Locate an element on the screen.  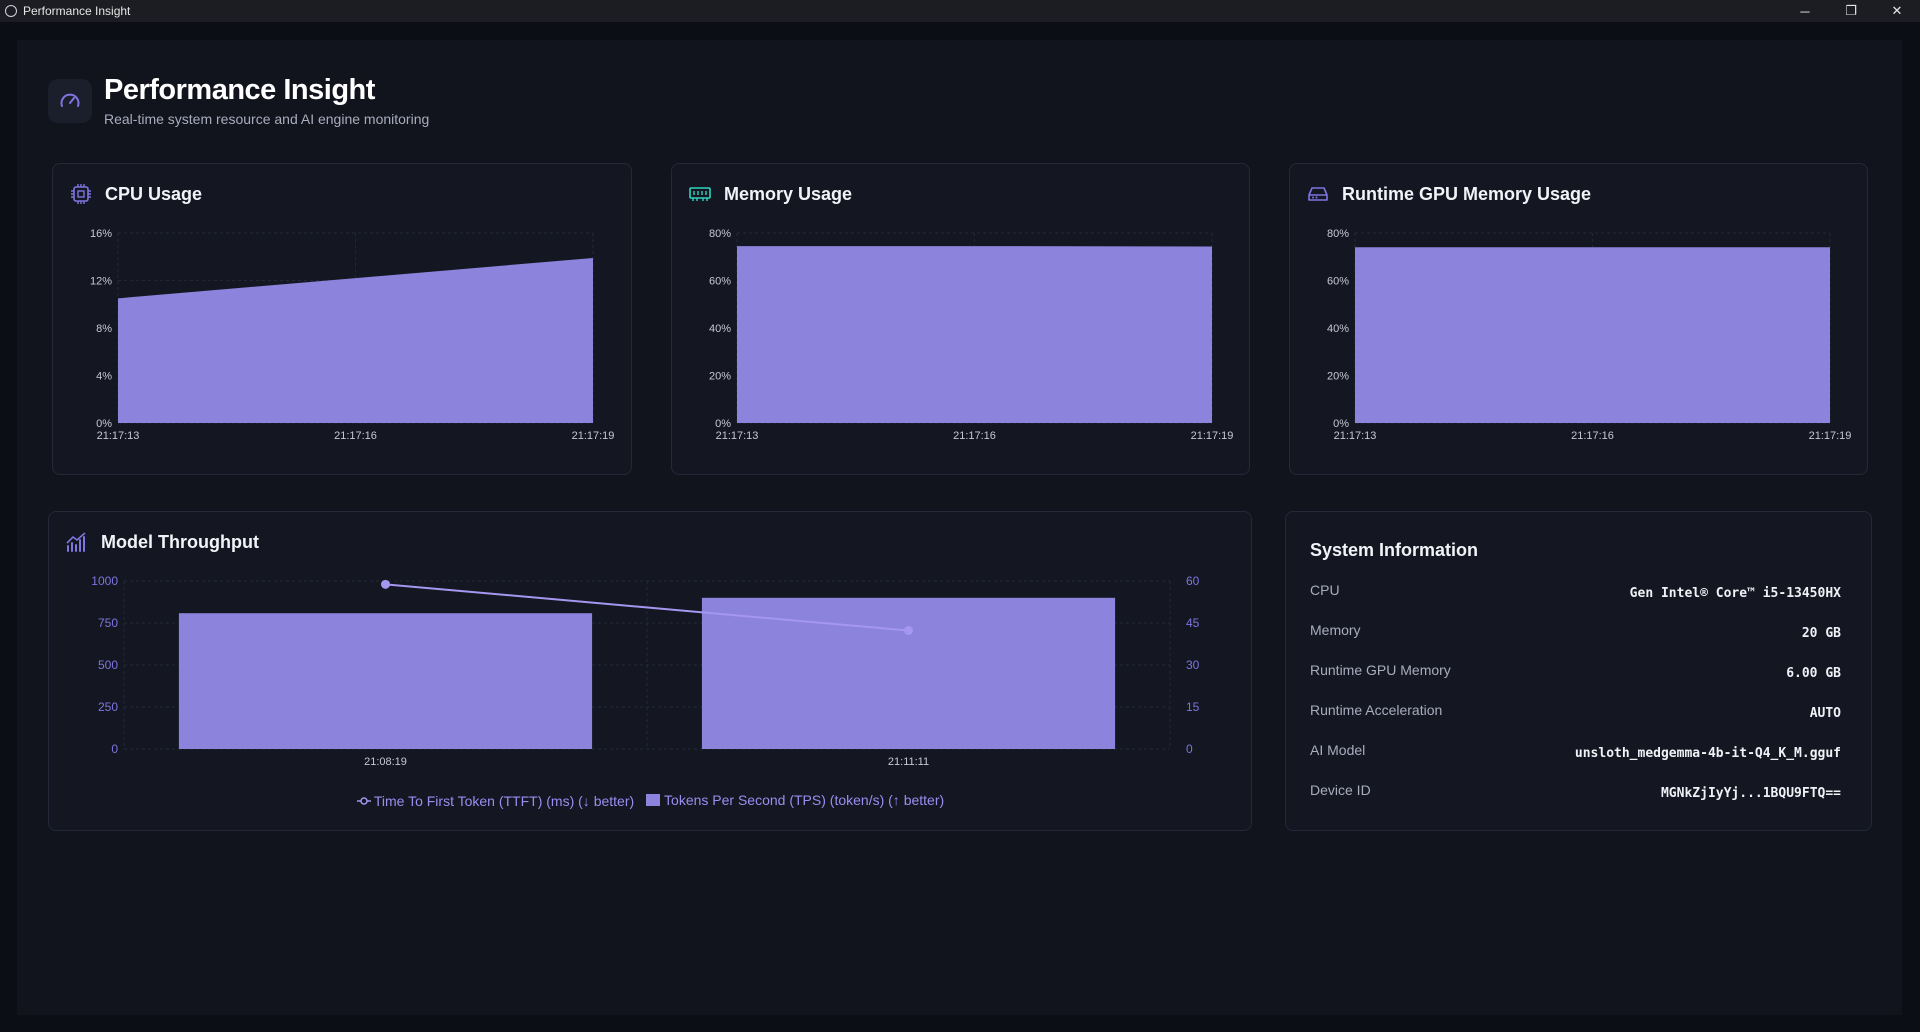
cpu-usage-chart: 0% 4% 8% 12% 16% 21:17:13 21:17:16 21:17:19 is located at coordinates (352, 335).